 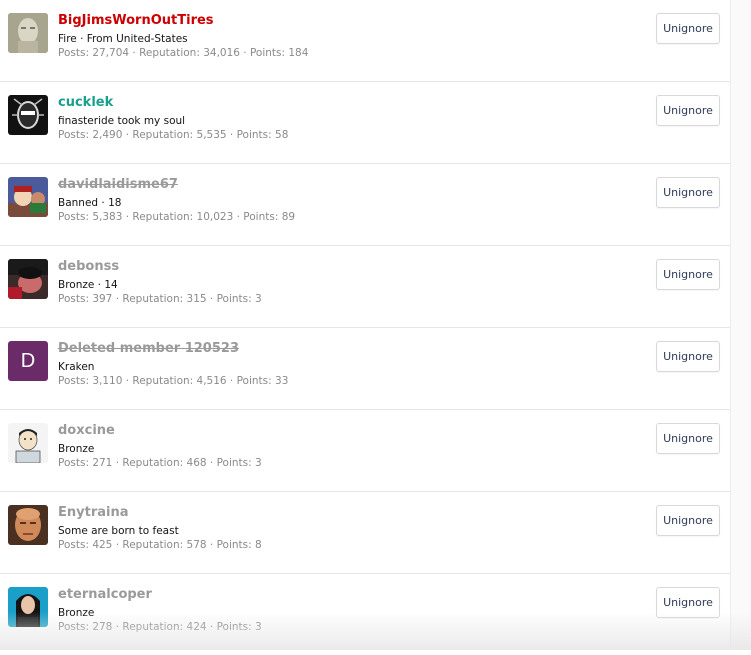 What do you see at coordinates (160, 299) in the screenshot?
I see `user-stats: Posts: 397 · Reputation: 315 · Points: 3` at bounding box center [160, 299].